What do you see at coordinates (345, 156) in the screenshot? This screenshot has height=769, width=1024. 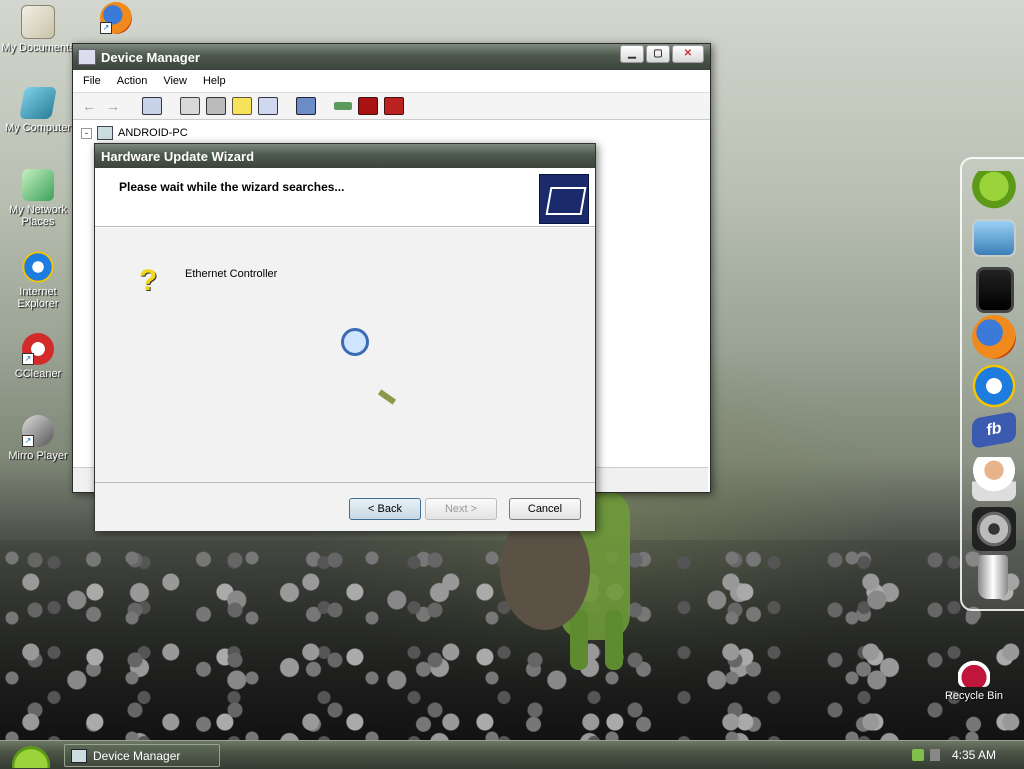 I see `wizard-titlebar: Hardware Update Wizard` at bounding box center [345, 156].